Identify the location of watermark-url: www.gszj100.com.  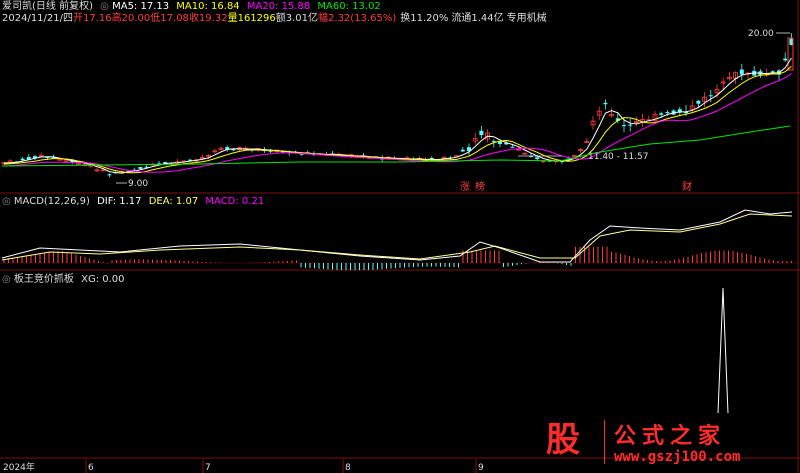
(677, 457).